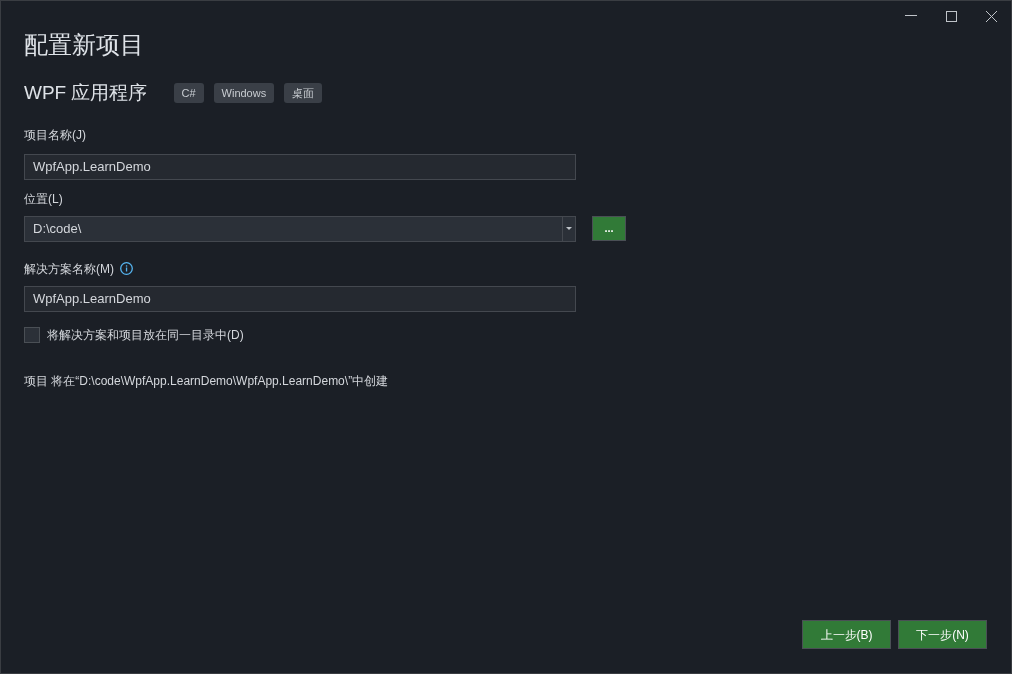  What do you see at coordinates (86, 93) in the screenshot?
I see `template-name: WPF 应用程序` at bounding box center [86, 93].